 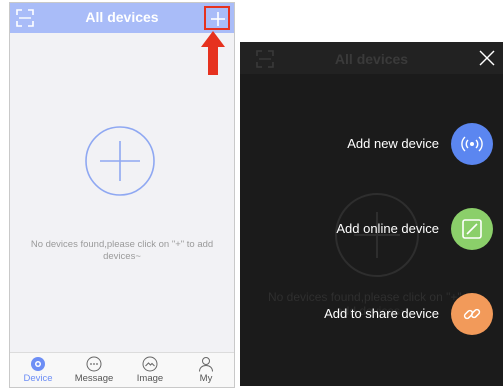 I want to click on add-online-device-option: Add online device, so click(x=368, y=229).